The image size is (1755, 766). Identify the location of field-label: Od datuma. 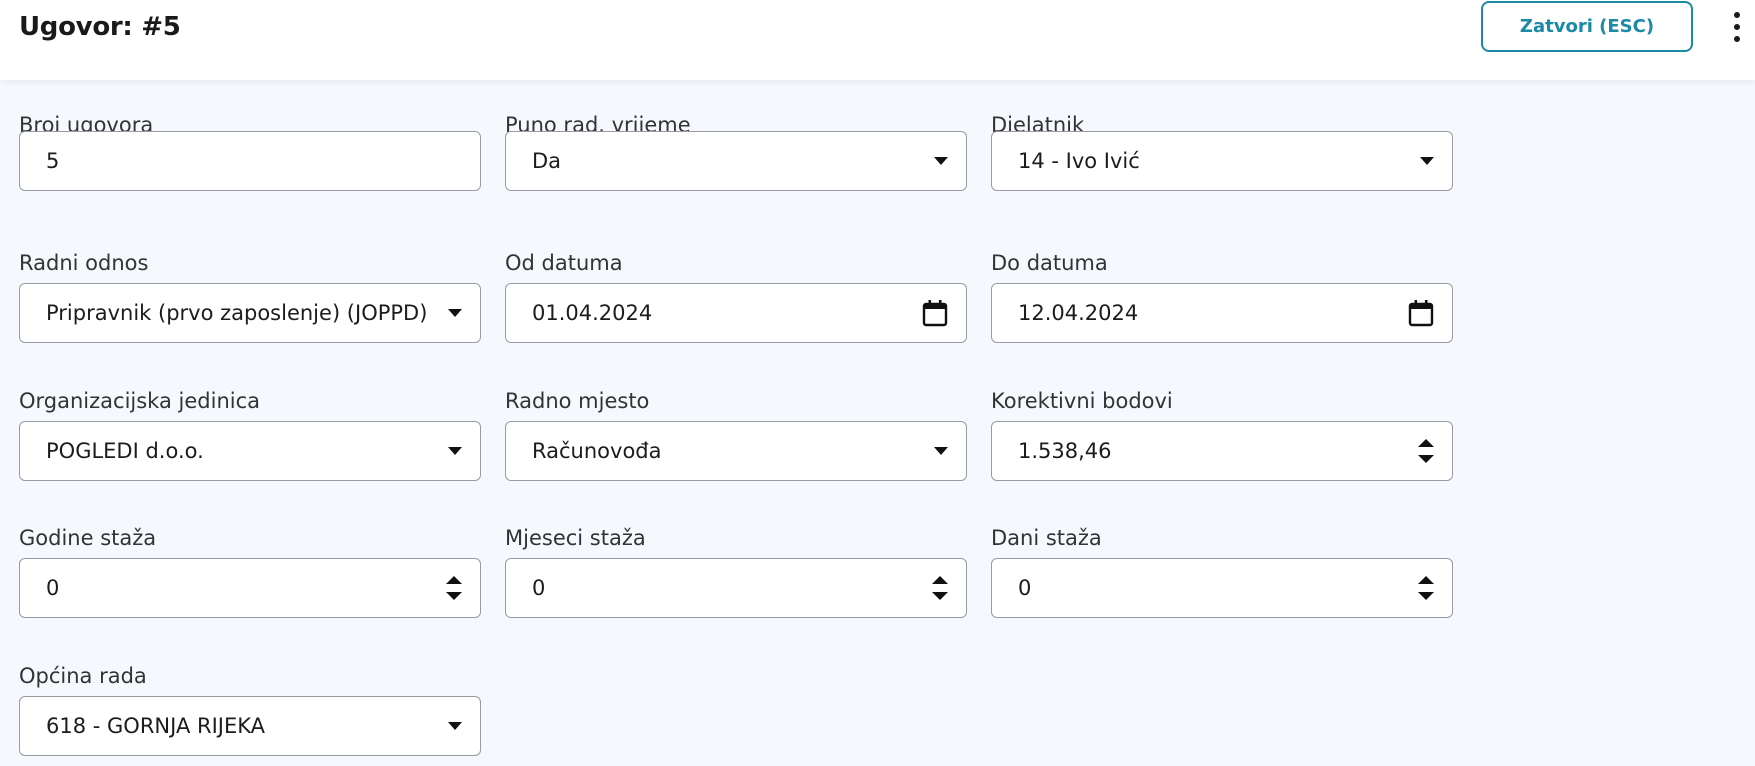
(564, 263).